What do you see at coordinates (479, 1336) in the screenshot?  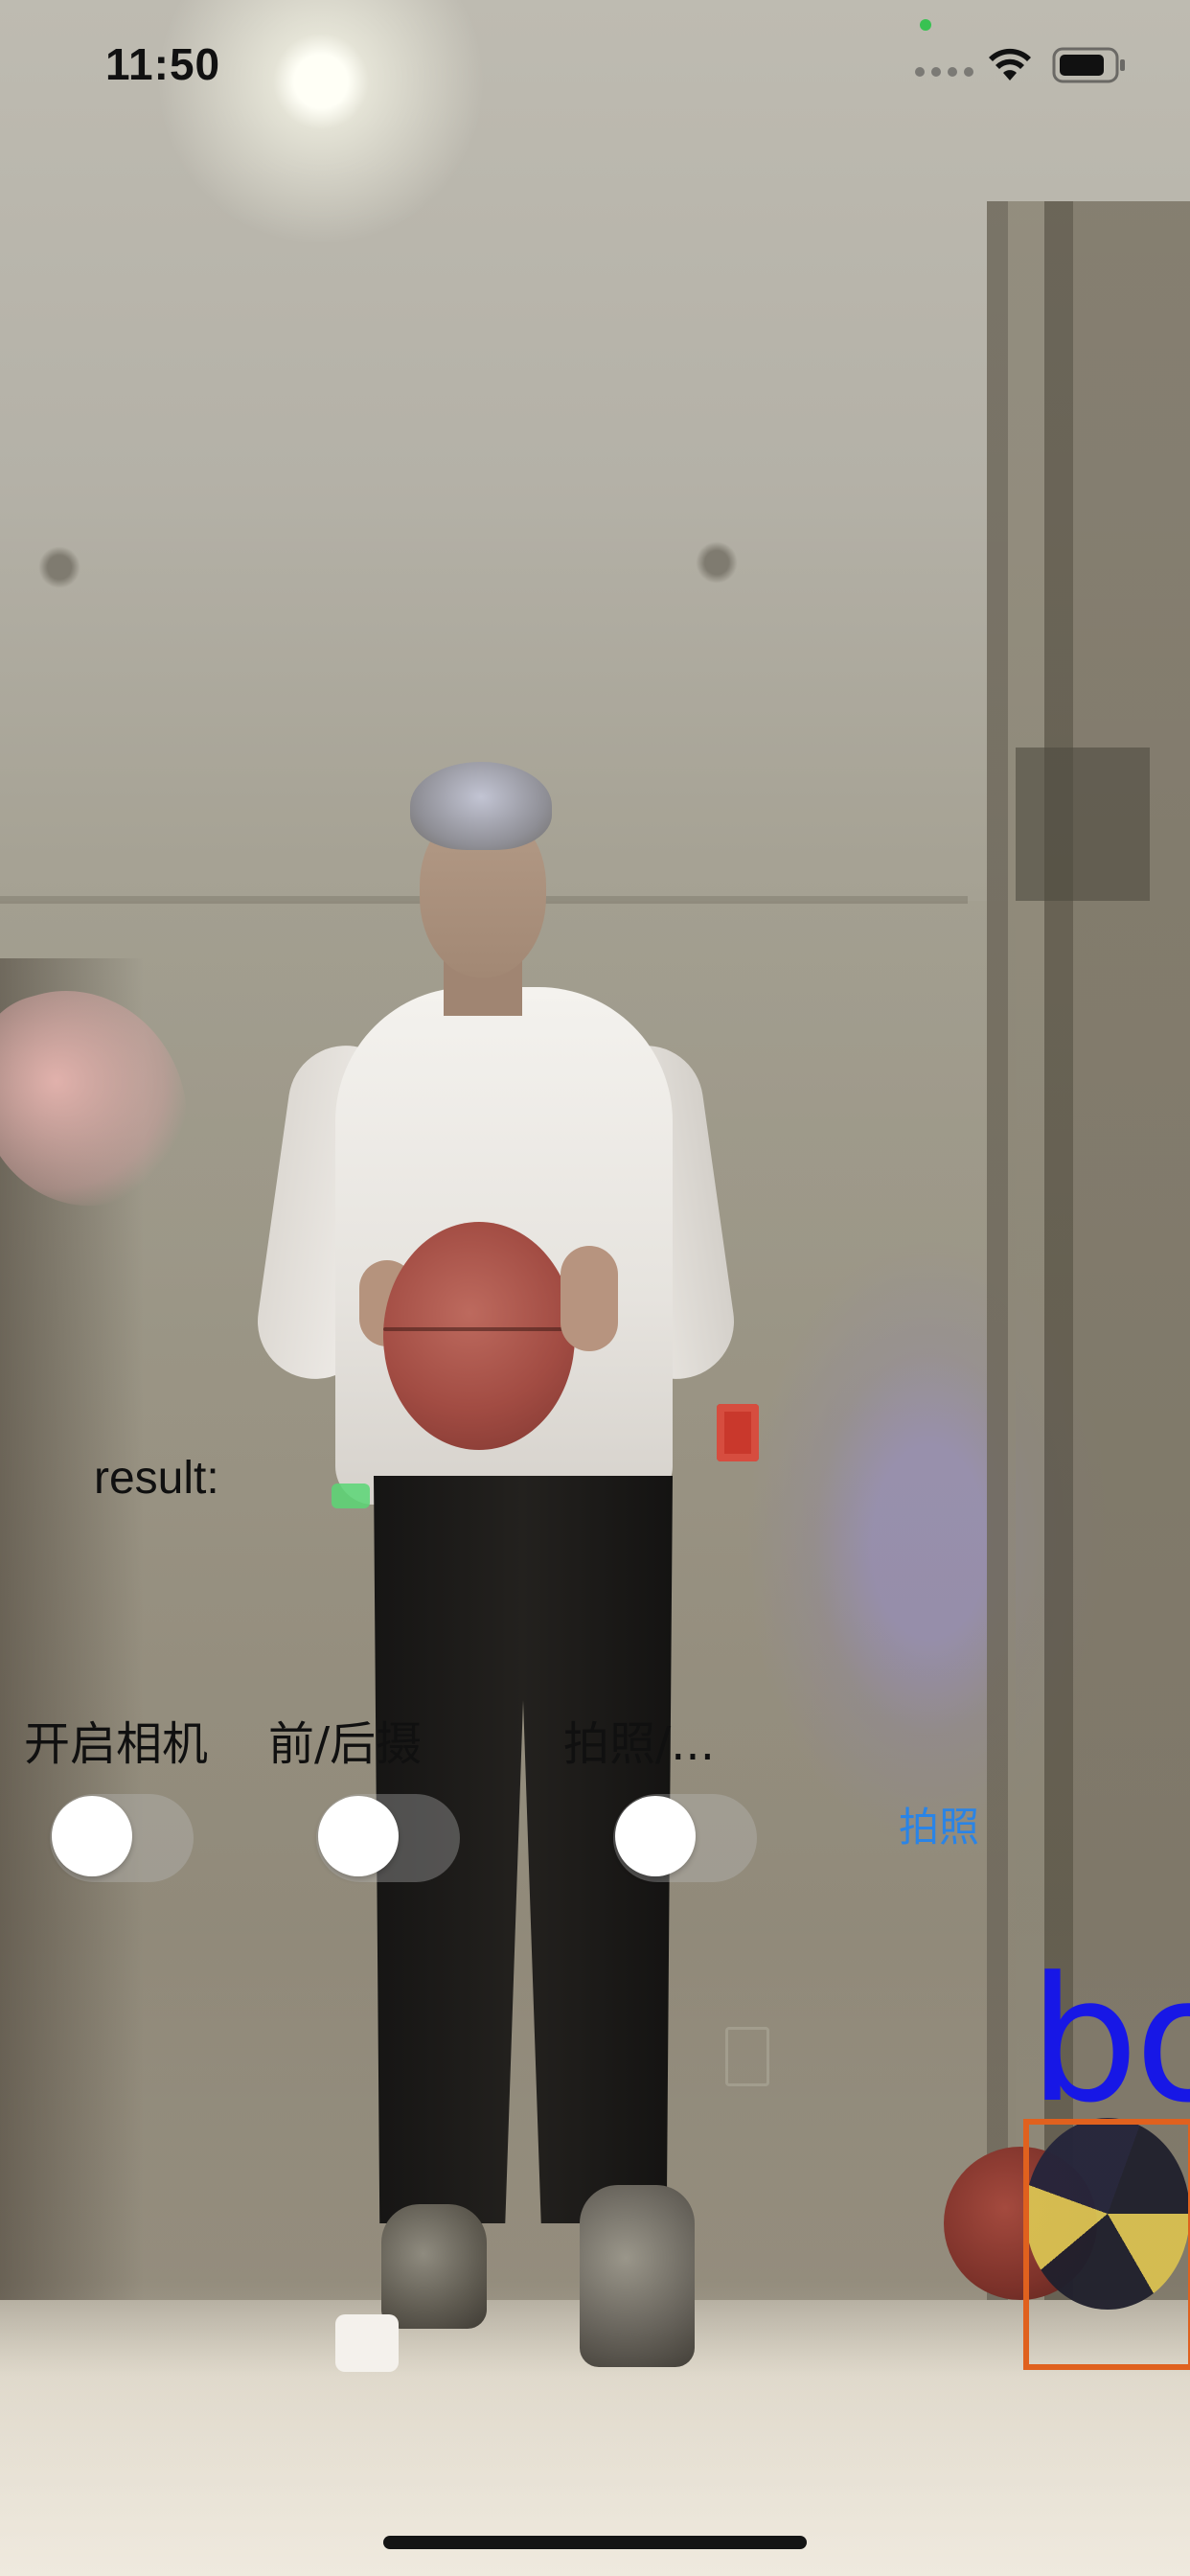 I see `held-basketball` at bounding box center [479, 1336].